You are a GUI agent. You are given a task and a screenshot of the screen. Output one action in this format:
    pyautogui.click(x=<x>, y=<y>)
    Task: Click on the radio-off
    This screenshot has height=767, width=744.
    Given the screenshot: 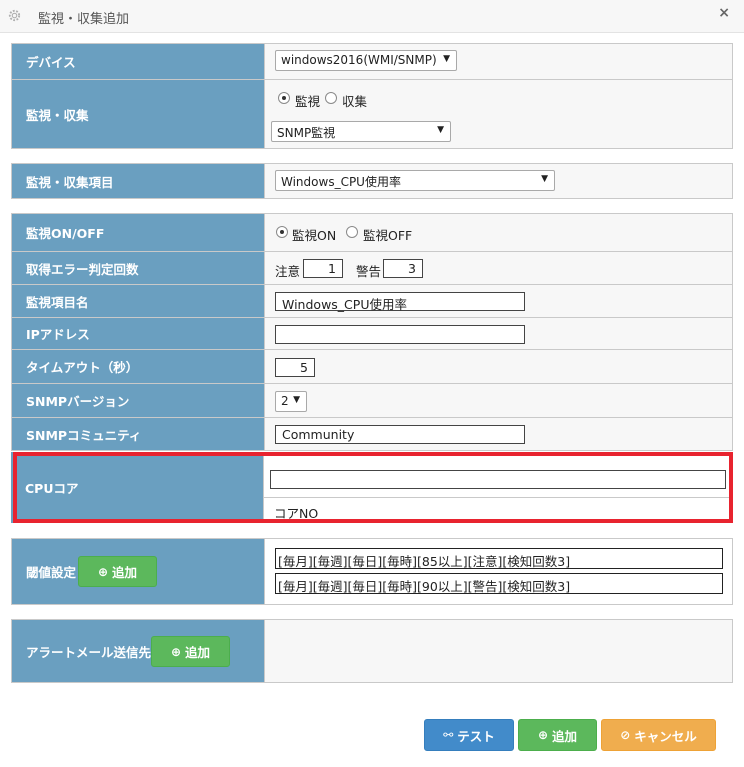 What is the action you would take?
    pyautogui.click(x=352, y=232)
    